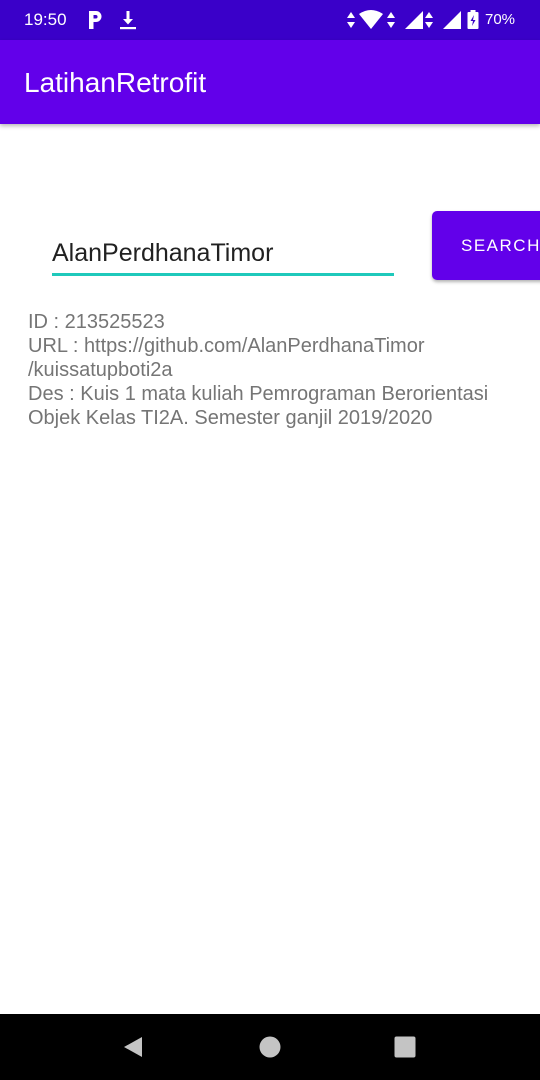  What do you see at coordinates (371, 19) in the screenshot?
I see `wifi-icon` at bounding box center [371, 19].